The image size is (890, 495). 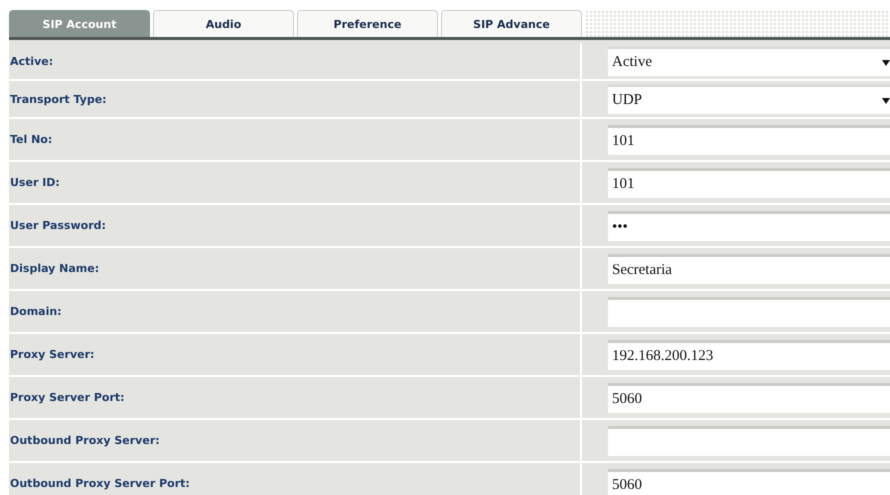 I want to click on dropdown: UDP, so click(x=749, y=99).